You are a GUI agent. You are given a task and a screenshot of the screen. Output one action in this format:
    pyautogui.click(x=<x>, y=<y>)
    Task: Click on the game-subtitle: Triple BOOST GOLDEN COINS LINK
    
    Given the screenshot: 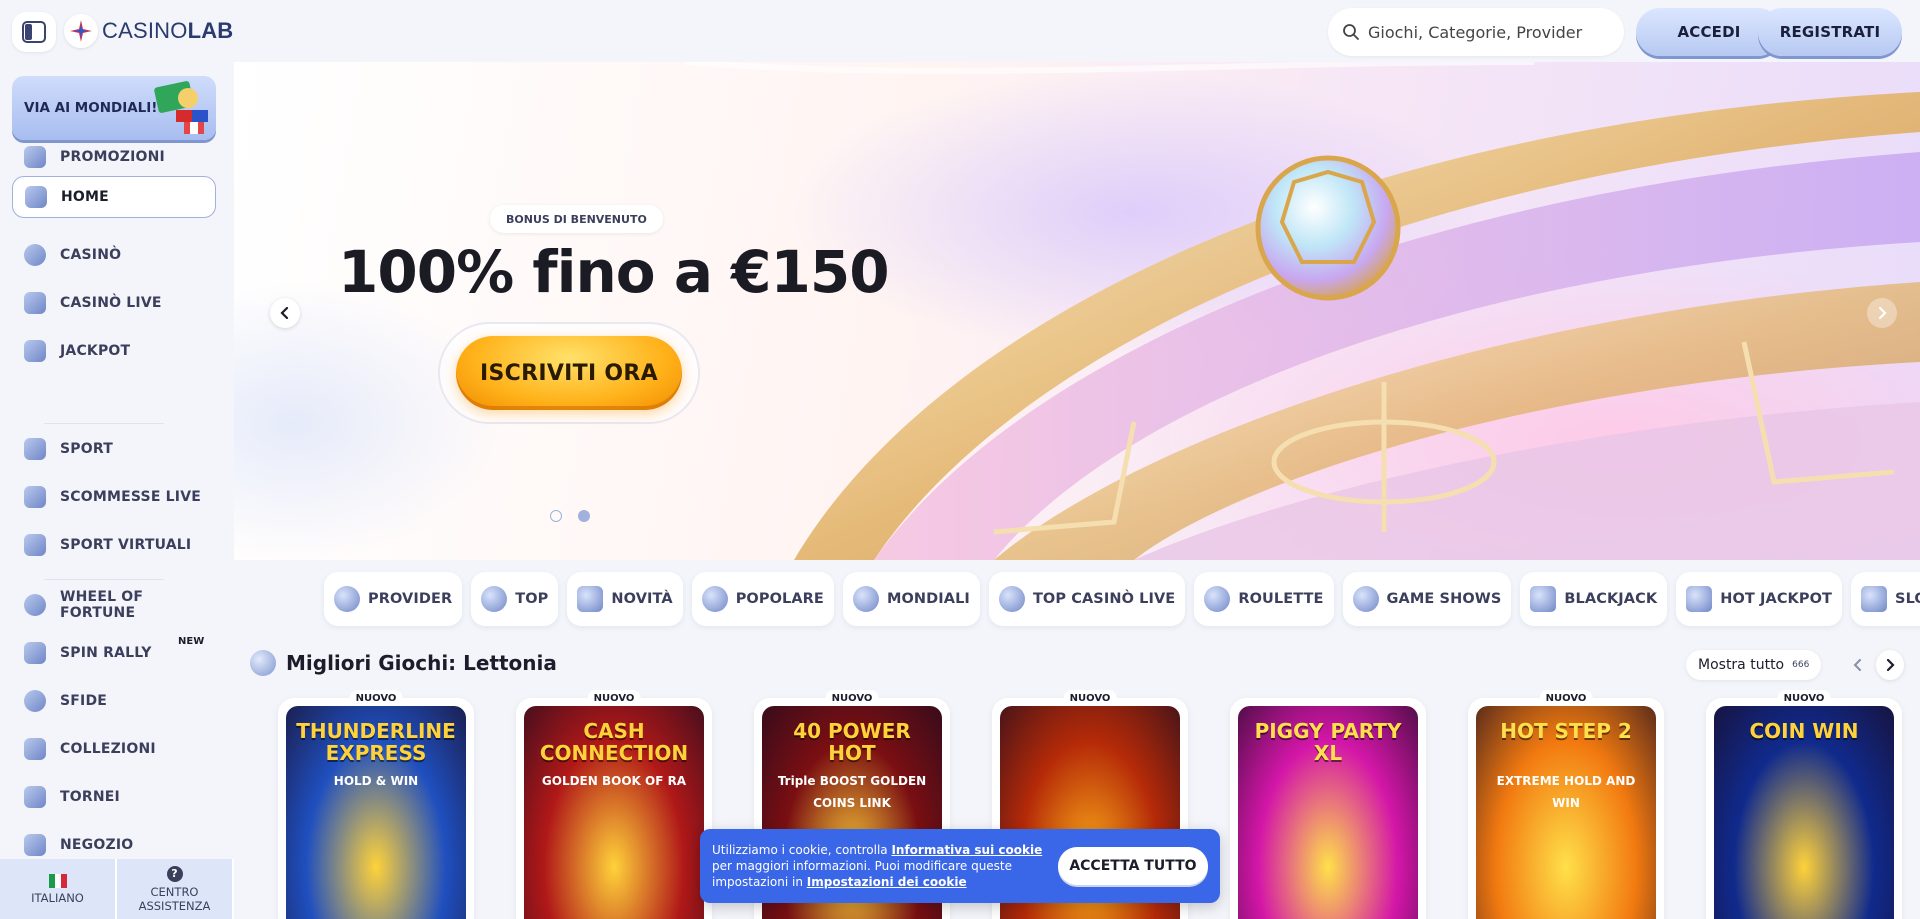 What is the action you would take?
    pyautogui.click(x=852, y=792)
    